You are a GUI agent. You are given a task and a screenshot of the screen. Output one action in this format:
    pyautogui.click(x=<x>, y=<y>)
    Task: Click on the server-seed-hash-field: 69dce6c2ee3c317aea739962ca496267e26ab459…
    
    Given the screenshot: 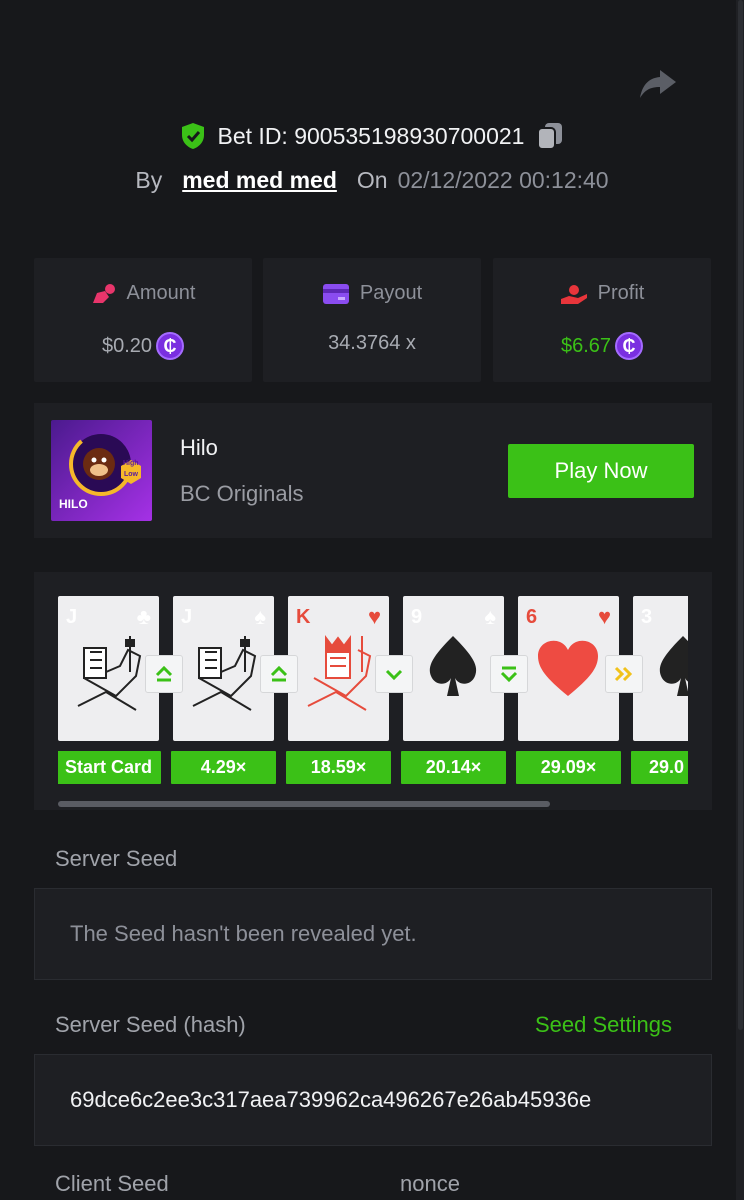 What is the action you would take?
    pyautogui.click(x=373, y=1100)
    